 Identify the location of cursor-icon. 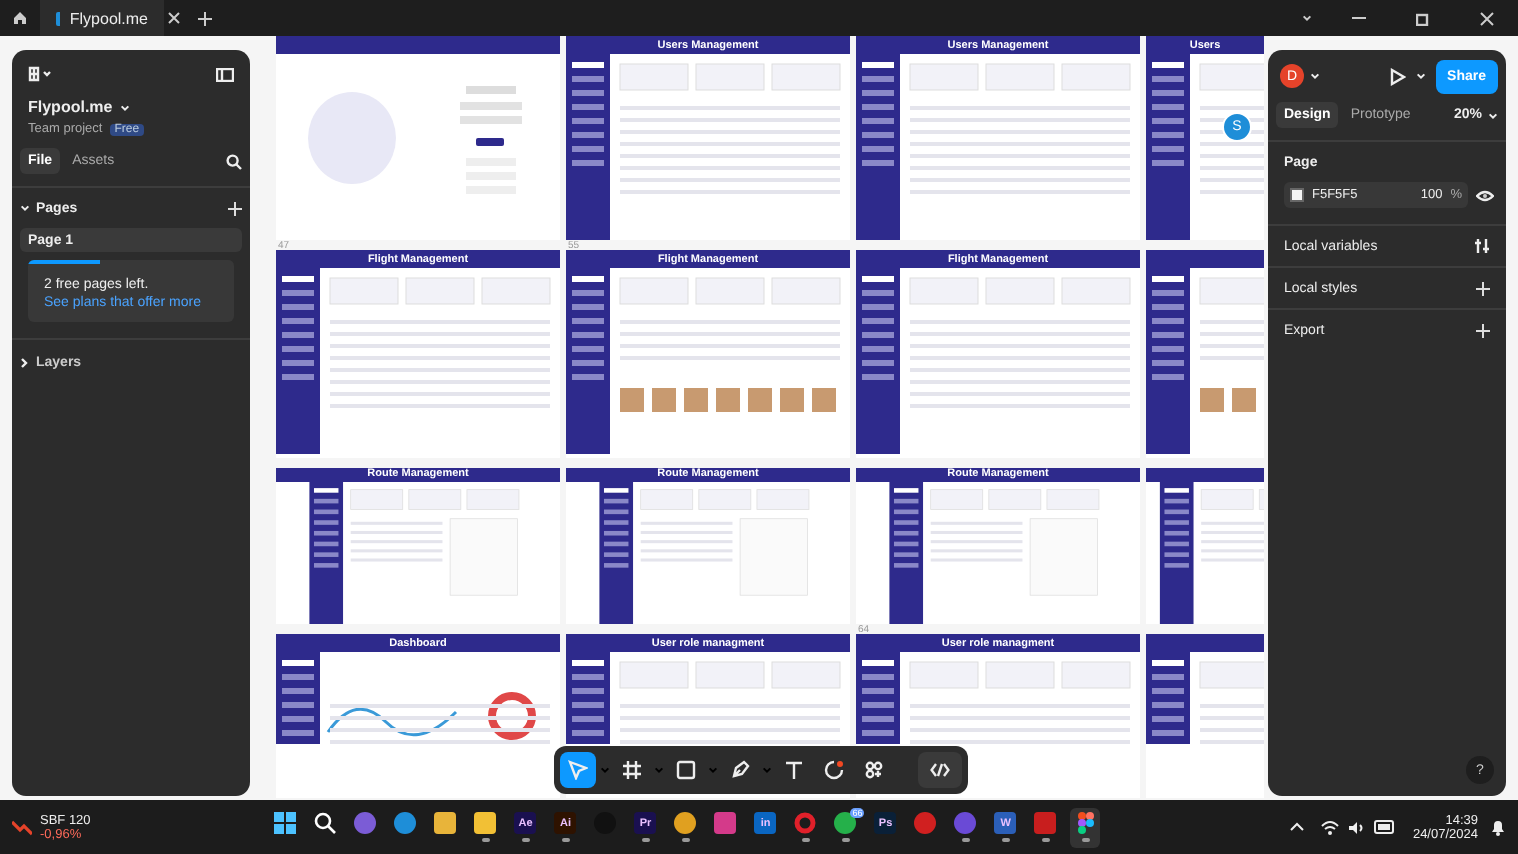
(578, 770).